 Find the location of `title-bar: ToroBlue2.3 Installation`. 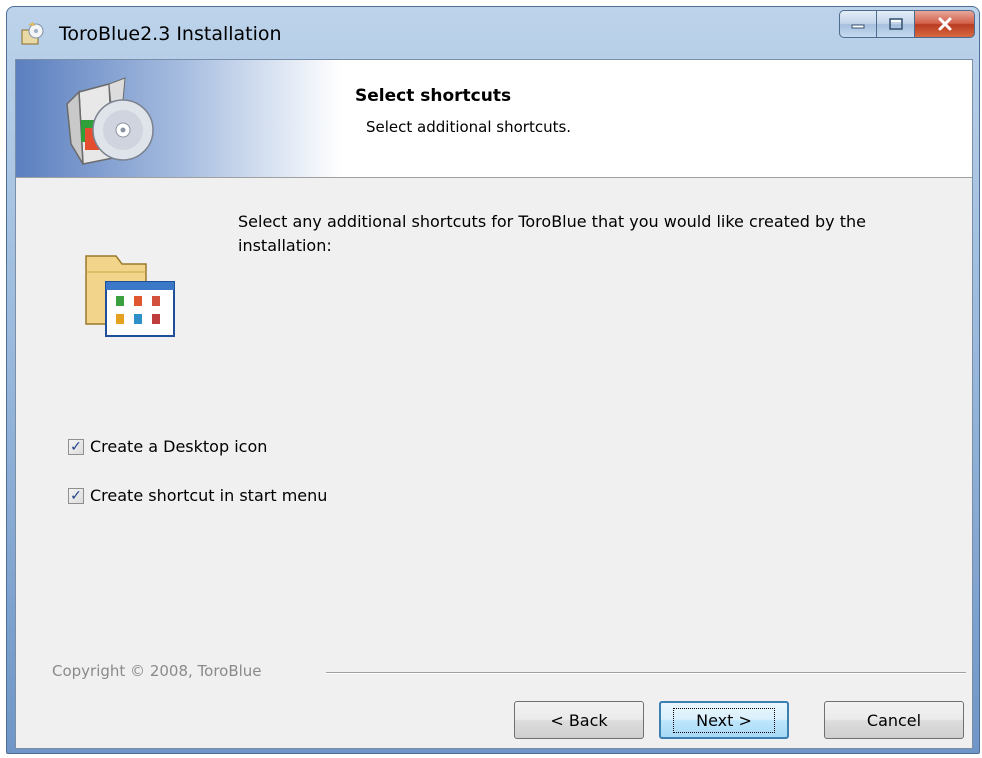

title-bar: ToroBlue2.3 Installation is located at coordinates (494, 33).